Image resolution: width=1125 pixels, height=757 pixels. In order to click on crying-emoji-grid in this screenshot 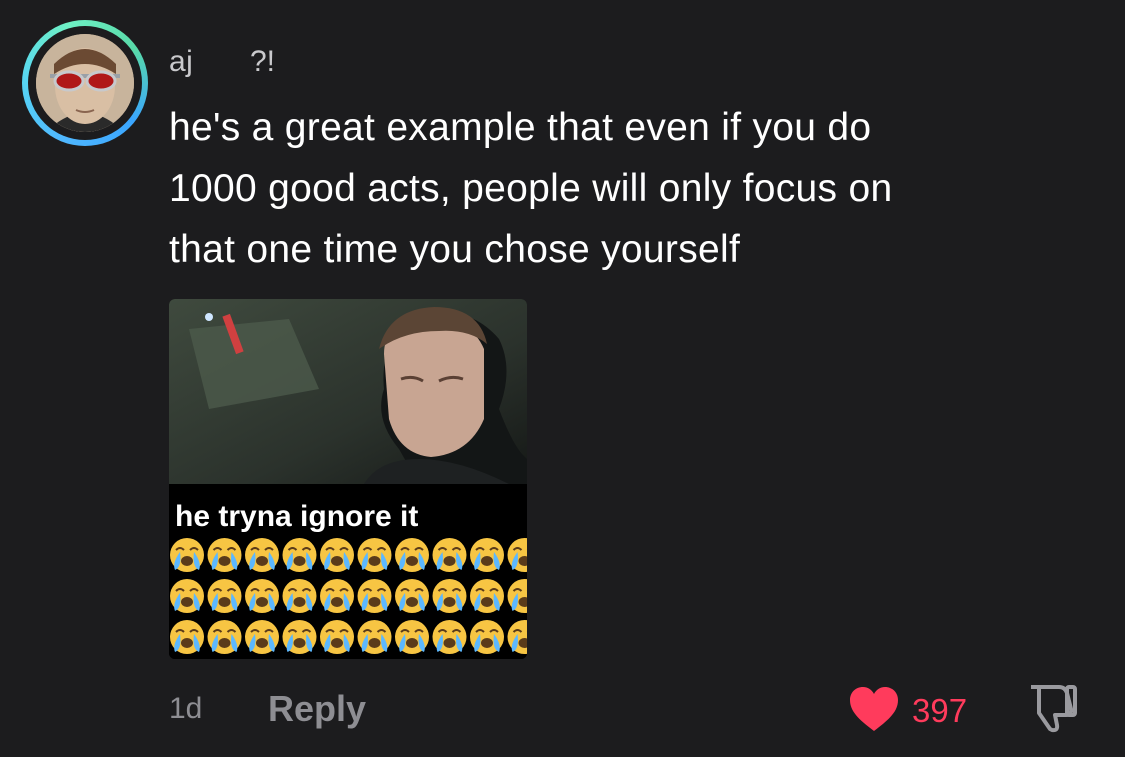, I will do `click(348, 597)`.